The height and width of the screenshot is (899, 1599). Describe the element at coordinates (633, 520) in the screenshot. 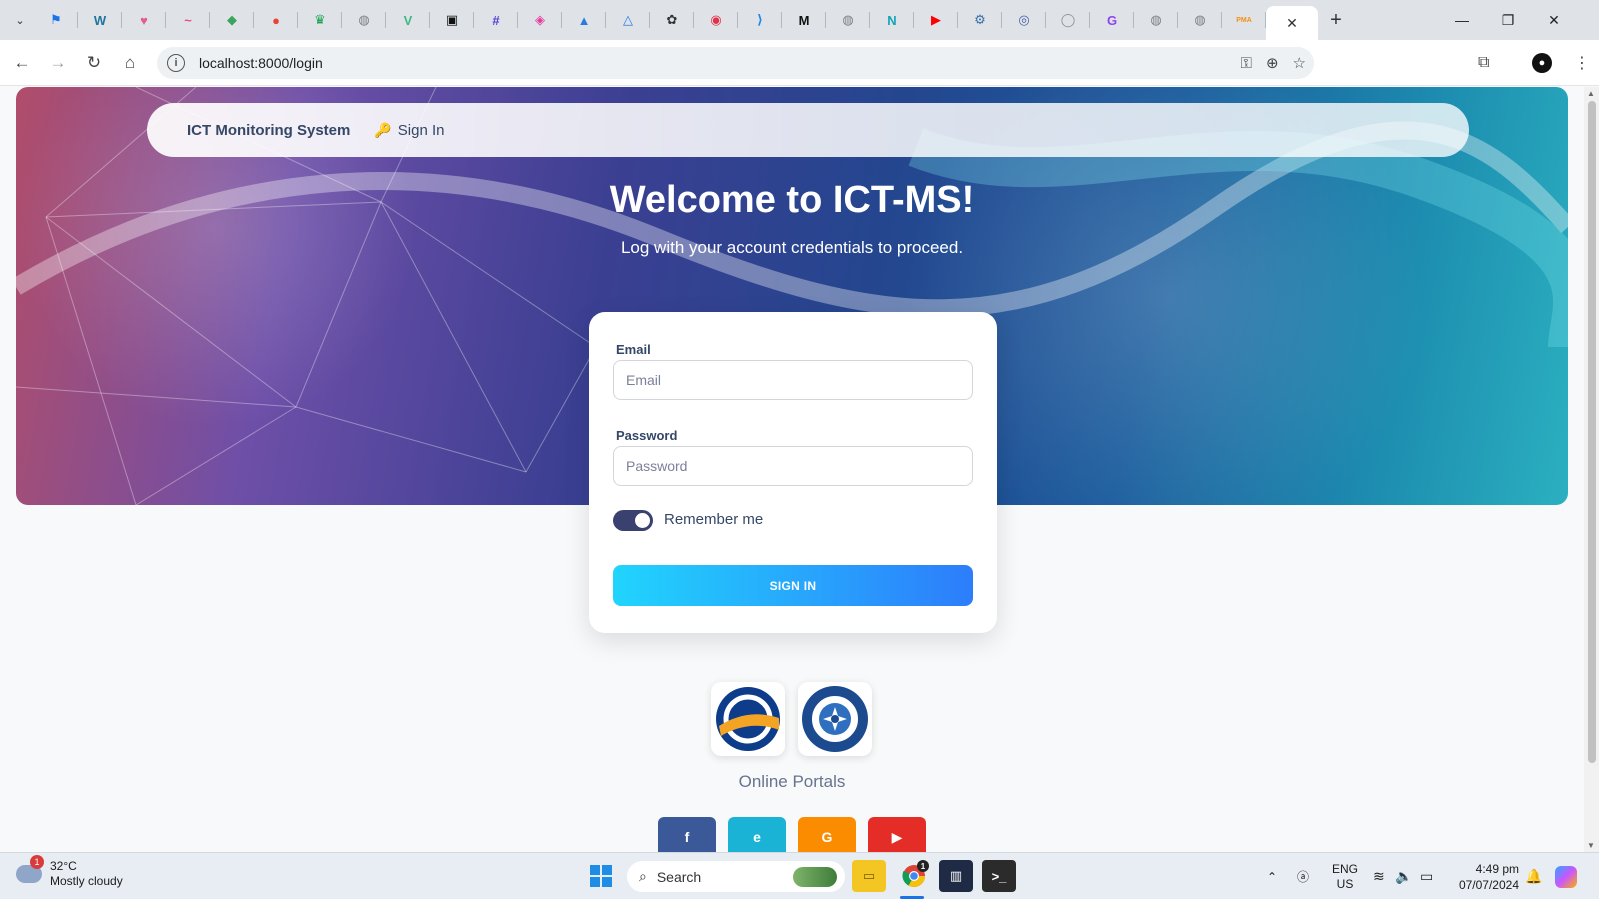

I see `remember-me-toggle` at that location.